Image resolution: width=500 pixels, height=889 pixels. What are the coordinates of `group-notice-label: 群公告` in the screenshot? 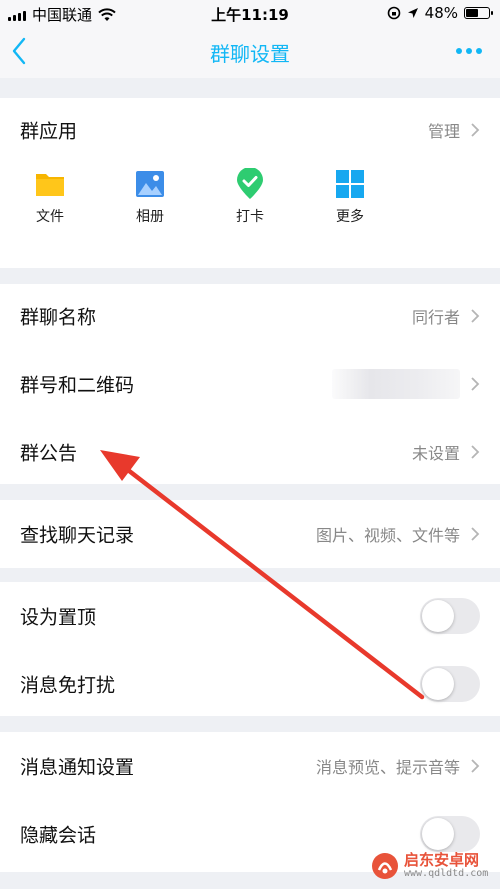 It's located at (49, 453).